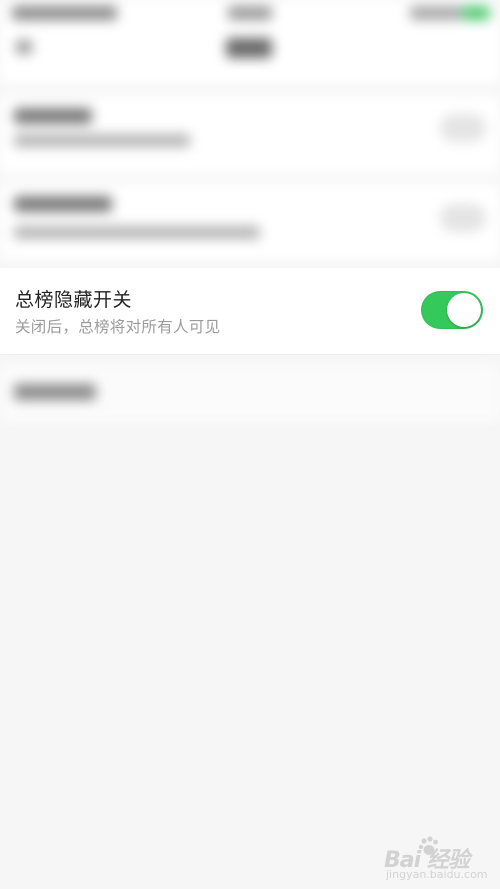 The image size is (500, 889). Describe the element at coordinates (428, 845) in the screenshot. I see `paw-icon` at that location.